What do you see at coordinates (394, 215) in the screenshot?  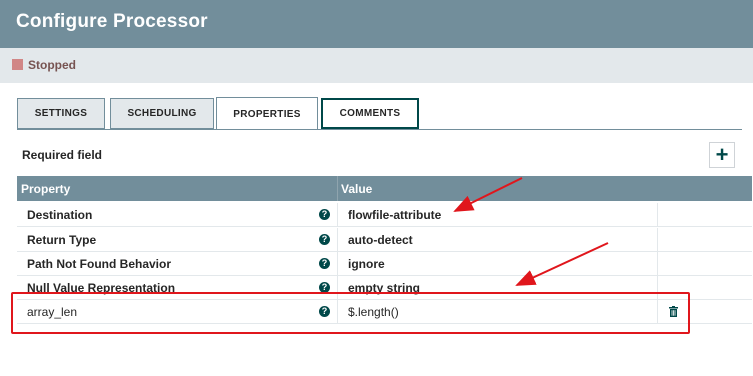 I see `property-value: flowfile-attribute` at bounding box center [394, 215].